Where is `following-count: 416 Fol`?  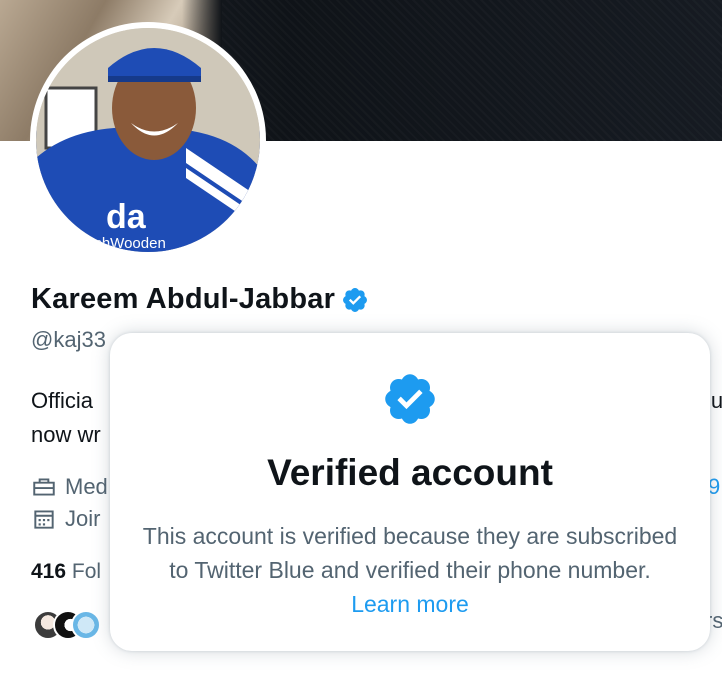
following-count: 416 Fol is located at coordinates (66, 572).